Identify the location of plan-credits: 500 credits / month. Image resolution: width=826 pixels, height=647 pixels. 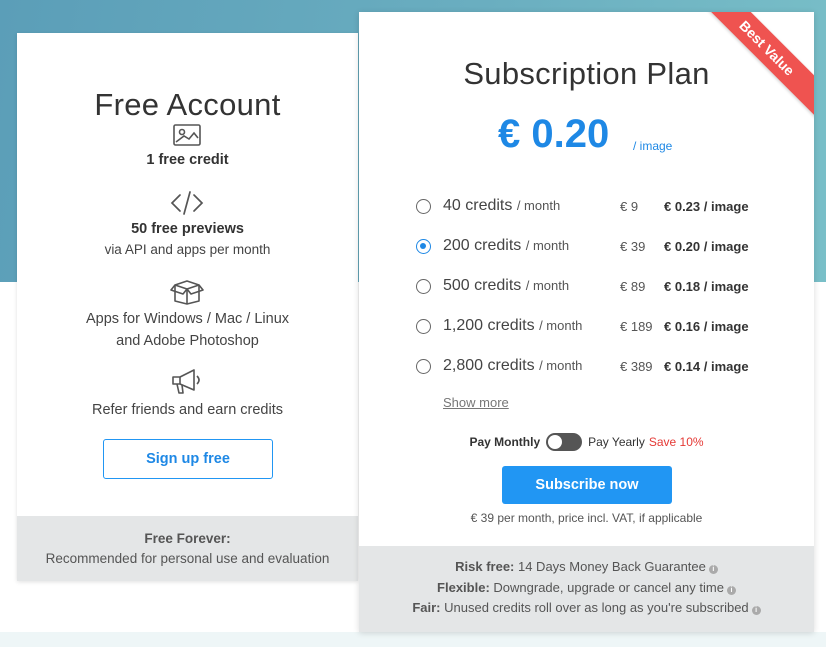
(506, 285).